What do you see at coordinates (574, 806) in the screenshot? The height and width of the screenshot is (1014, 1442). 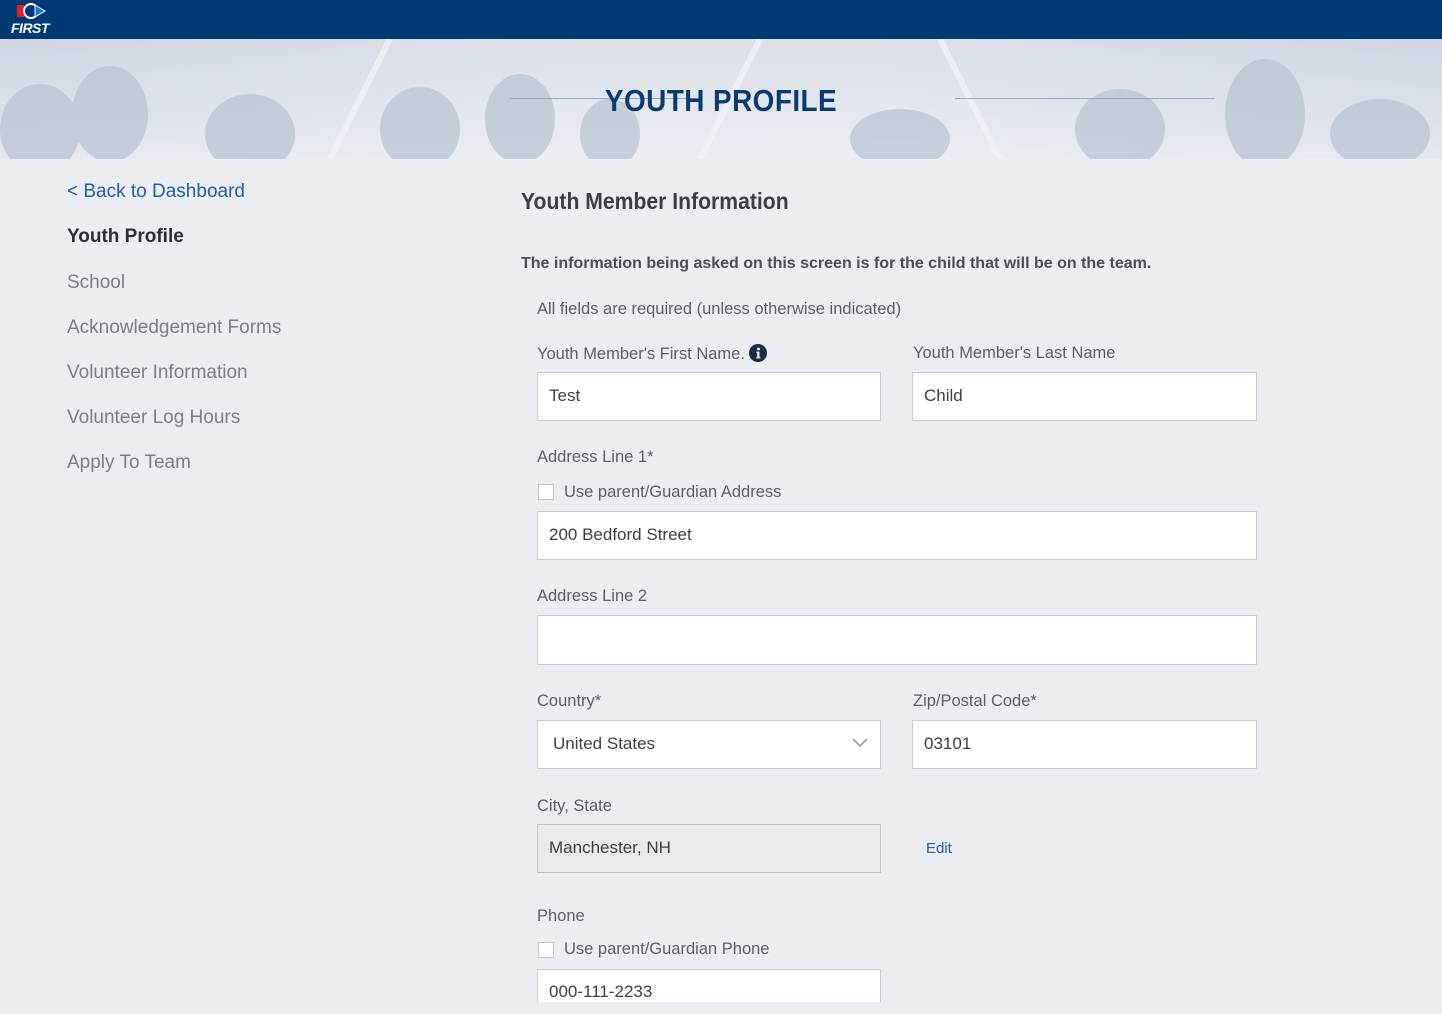 I see `city-state-label: City, State` at bounding box center [574, 806].